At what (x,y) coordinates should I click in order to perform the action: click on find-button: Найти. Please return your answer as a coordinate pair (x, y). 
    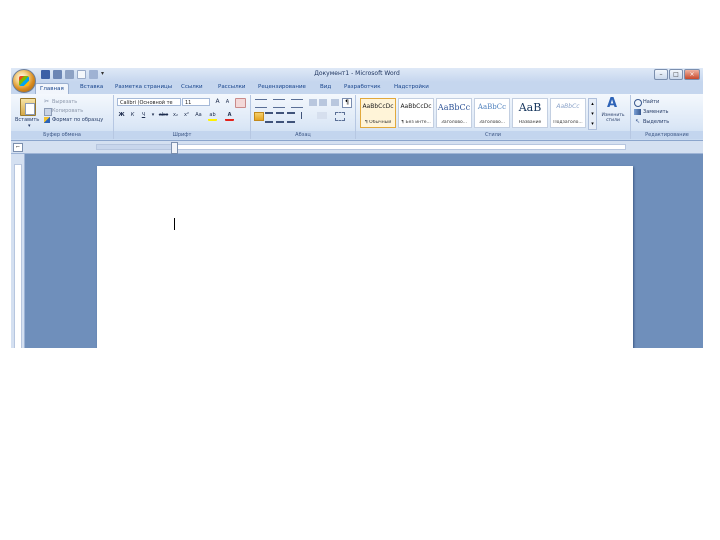
    Looking at the image, I should click on (651, 102).